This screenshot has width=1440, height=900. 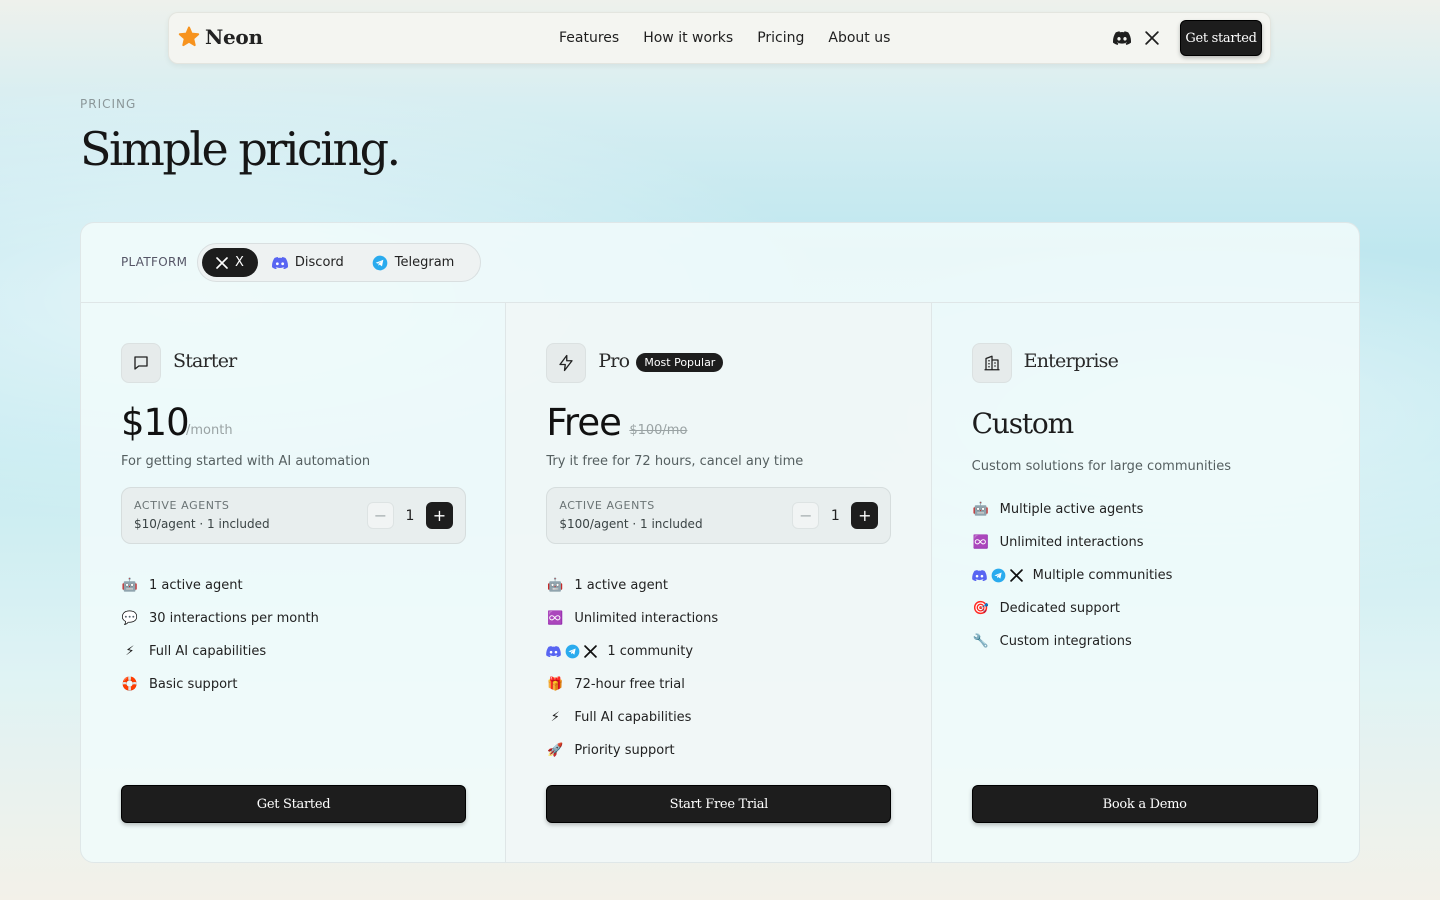 I want to click on list-item: 🚀 Priority support, so click(x=632, y=750).